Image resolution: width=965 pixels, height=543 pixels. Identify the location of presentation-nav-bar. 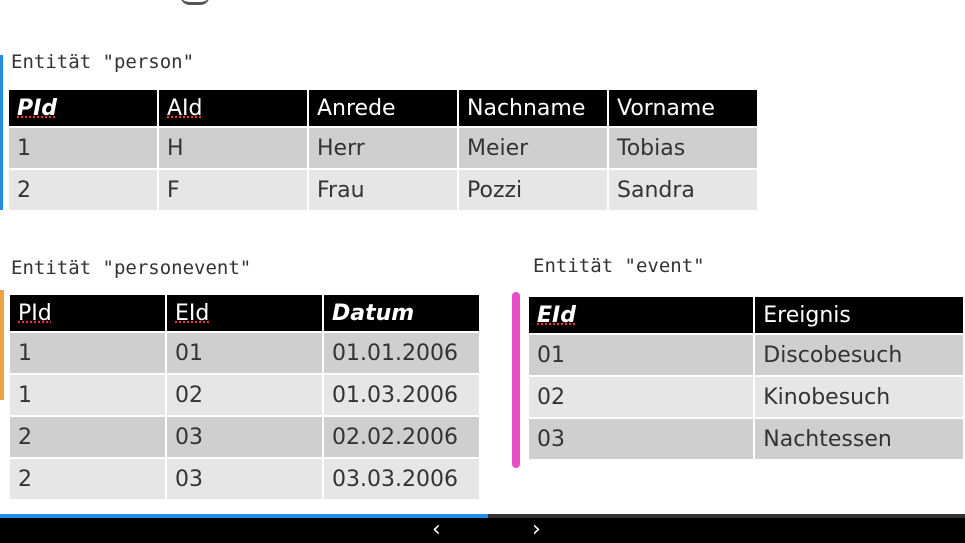
(482, 530).